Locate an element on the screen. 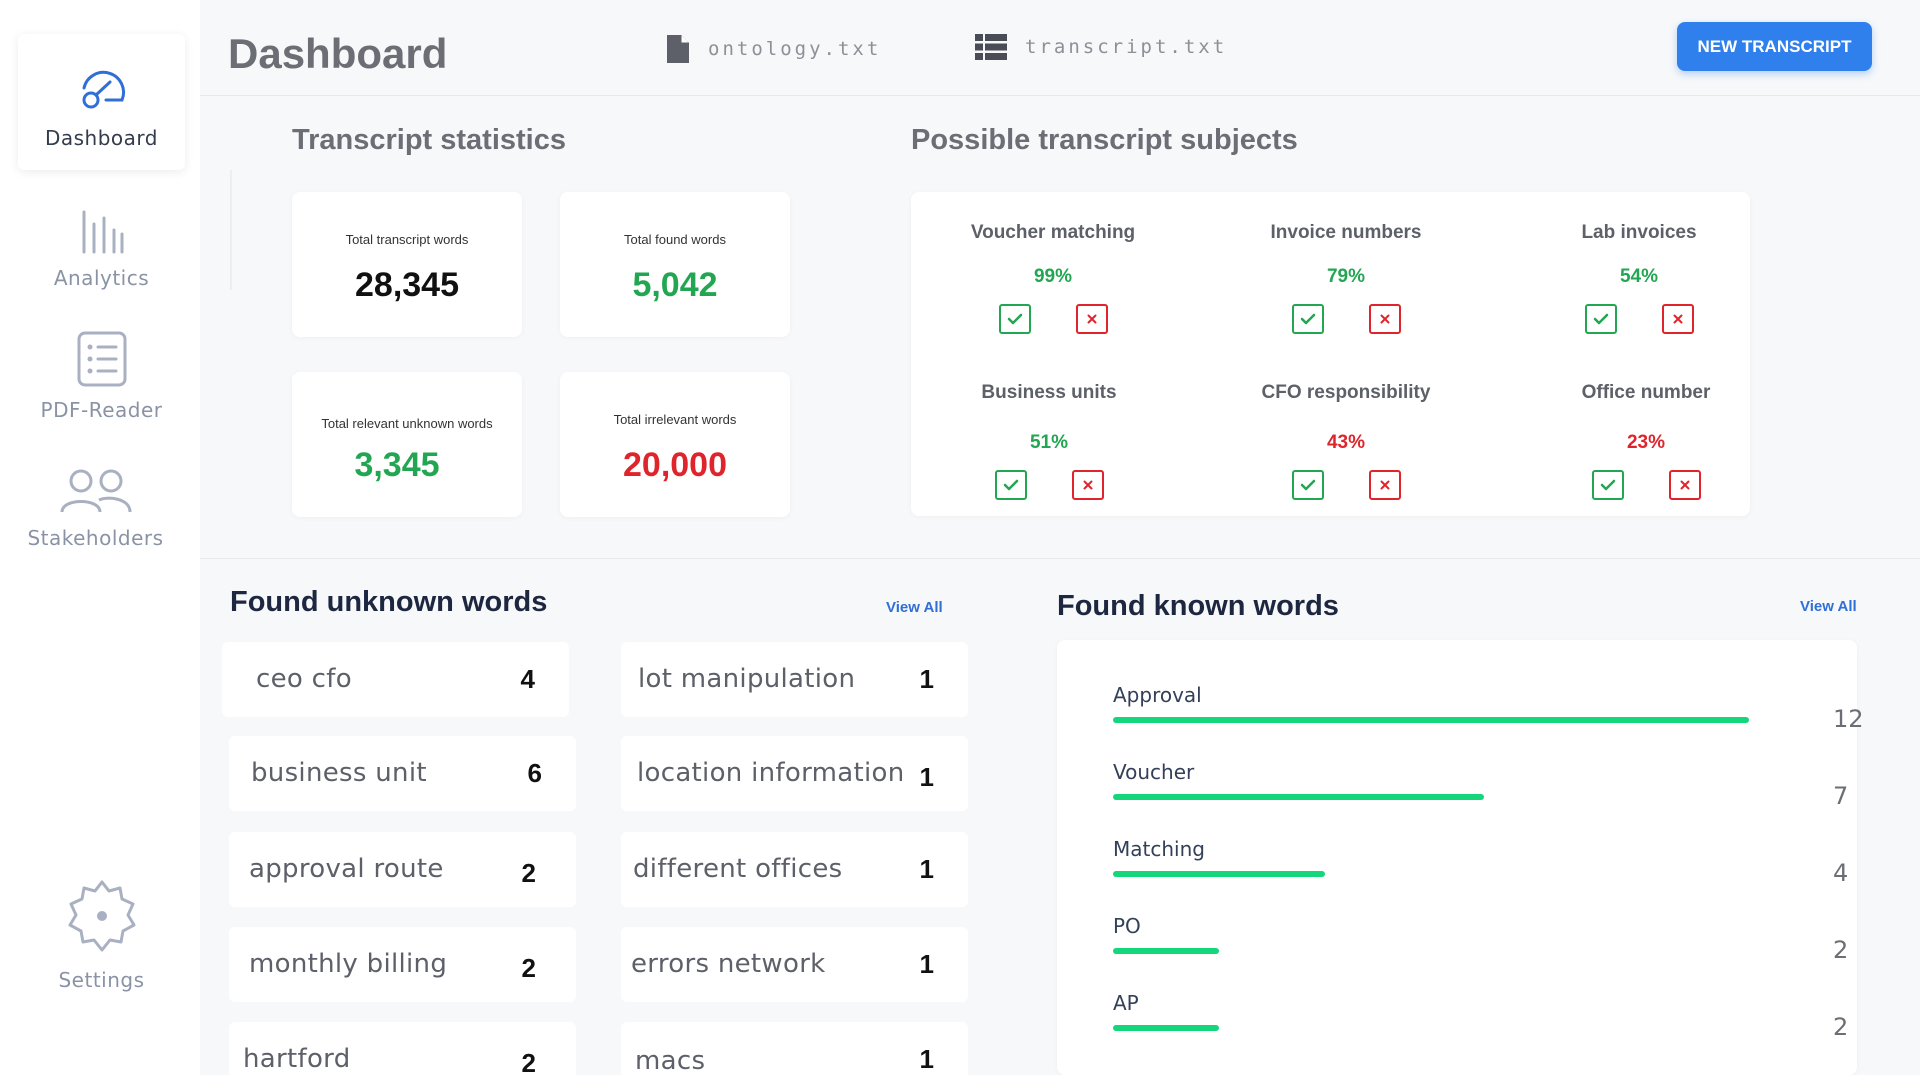  known-word-count: 12 is located at coordinates (1848, 719).